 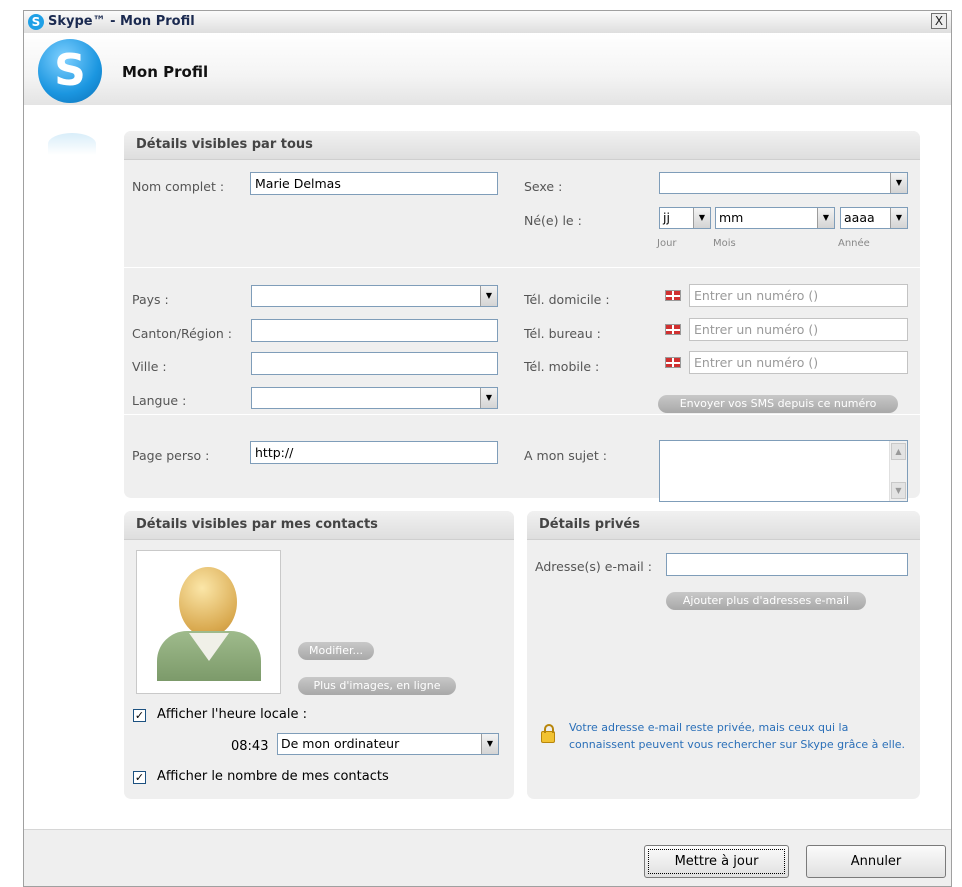 What do you see at coordinates (209, 647) in the screenshot?
I see `avatar-collar` at bounding box center [209, 647].